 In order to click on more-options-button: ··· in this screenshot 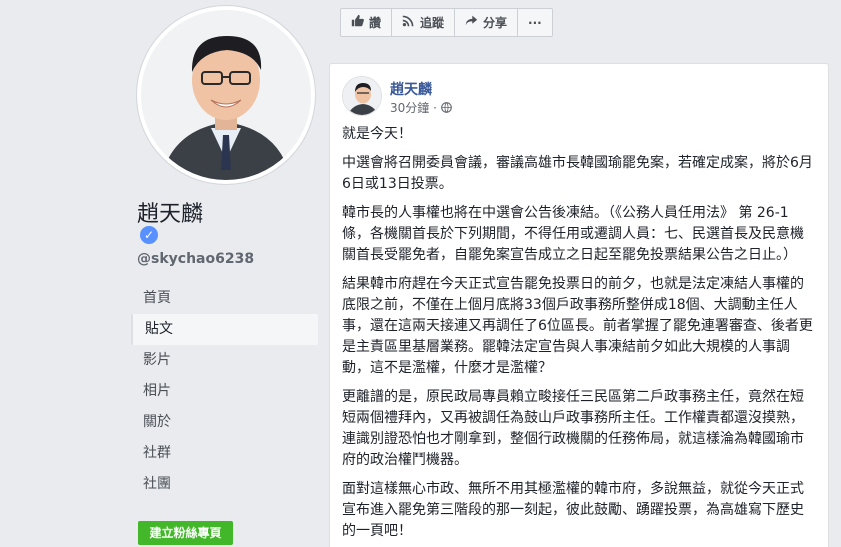, I will do `click(535, 22)`.